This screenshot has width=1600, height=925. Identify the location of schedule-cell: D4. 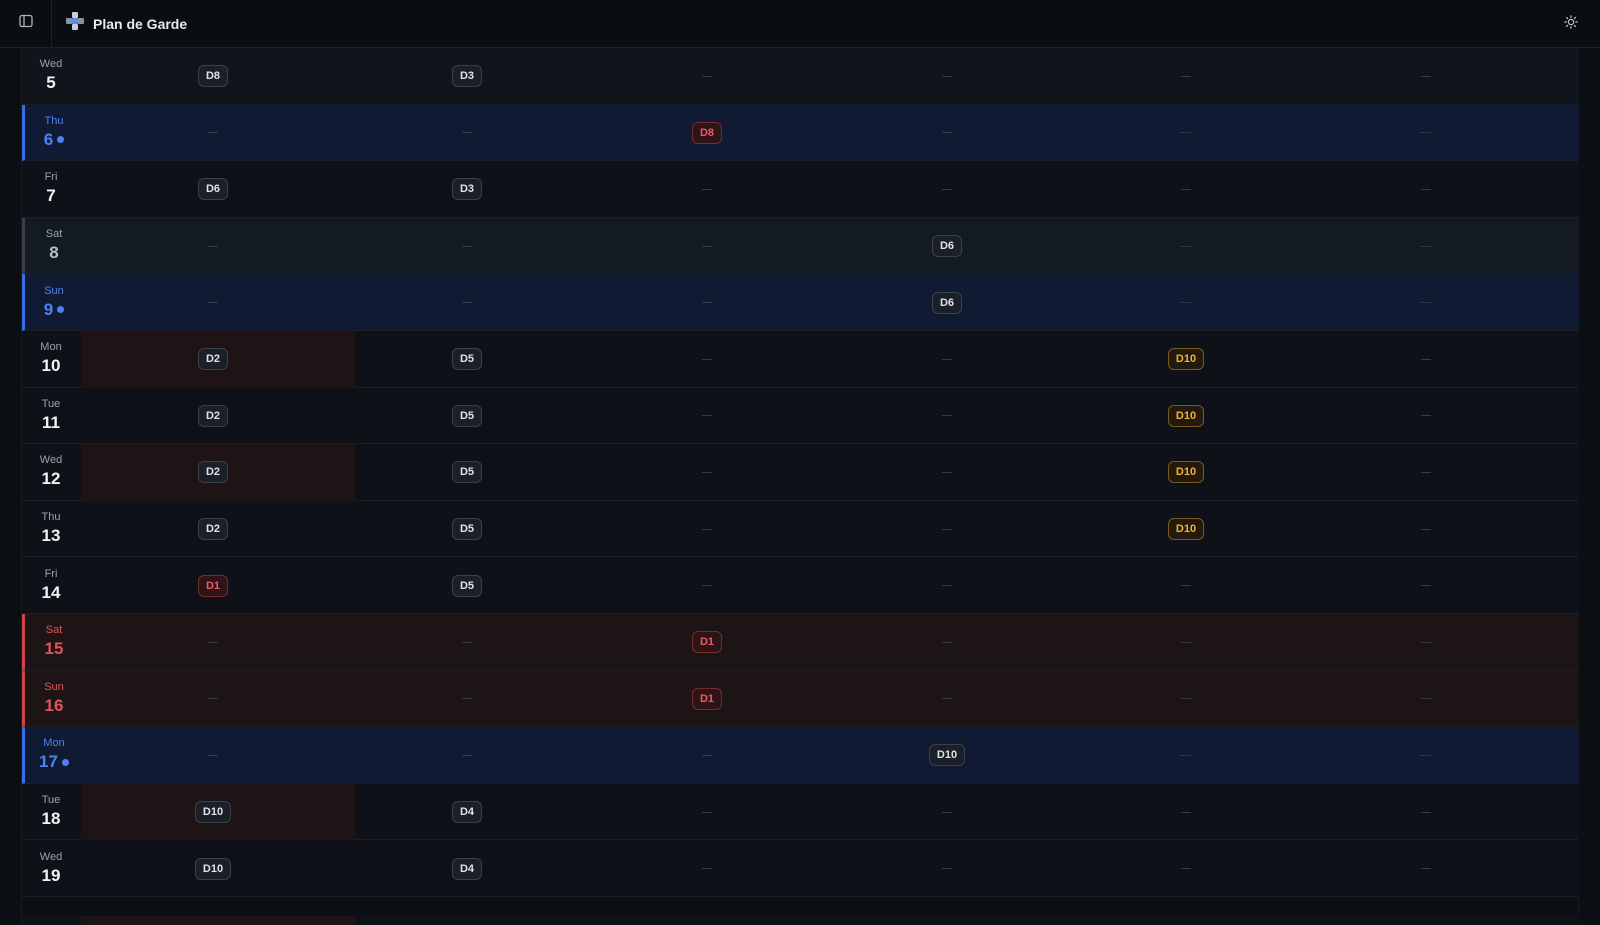
(467, 868).